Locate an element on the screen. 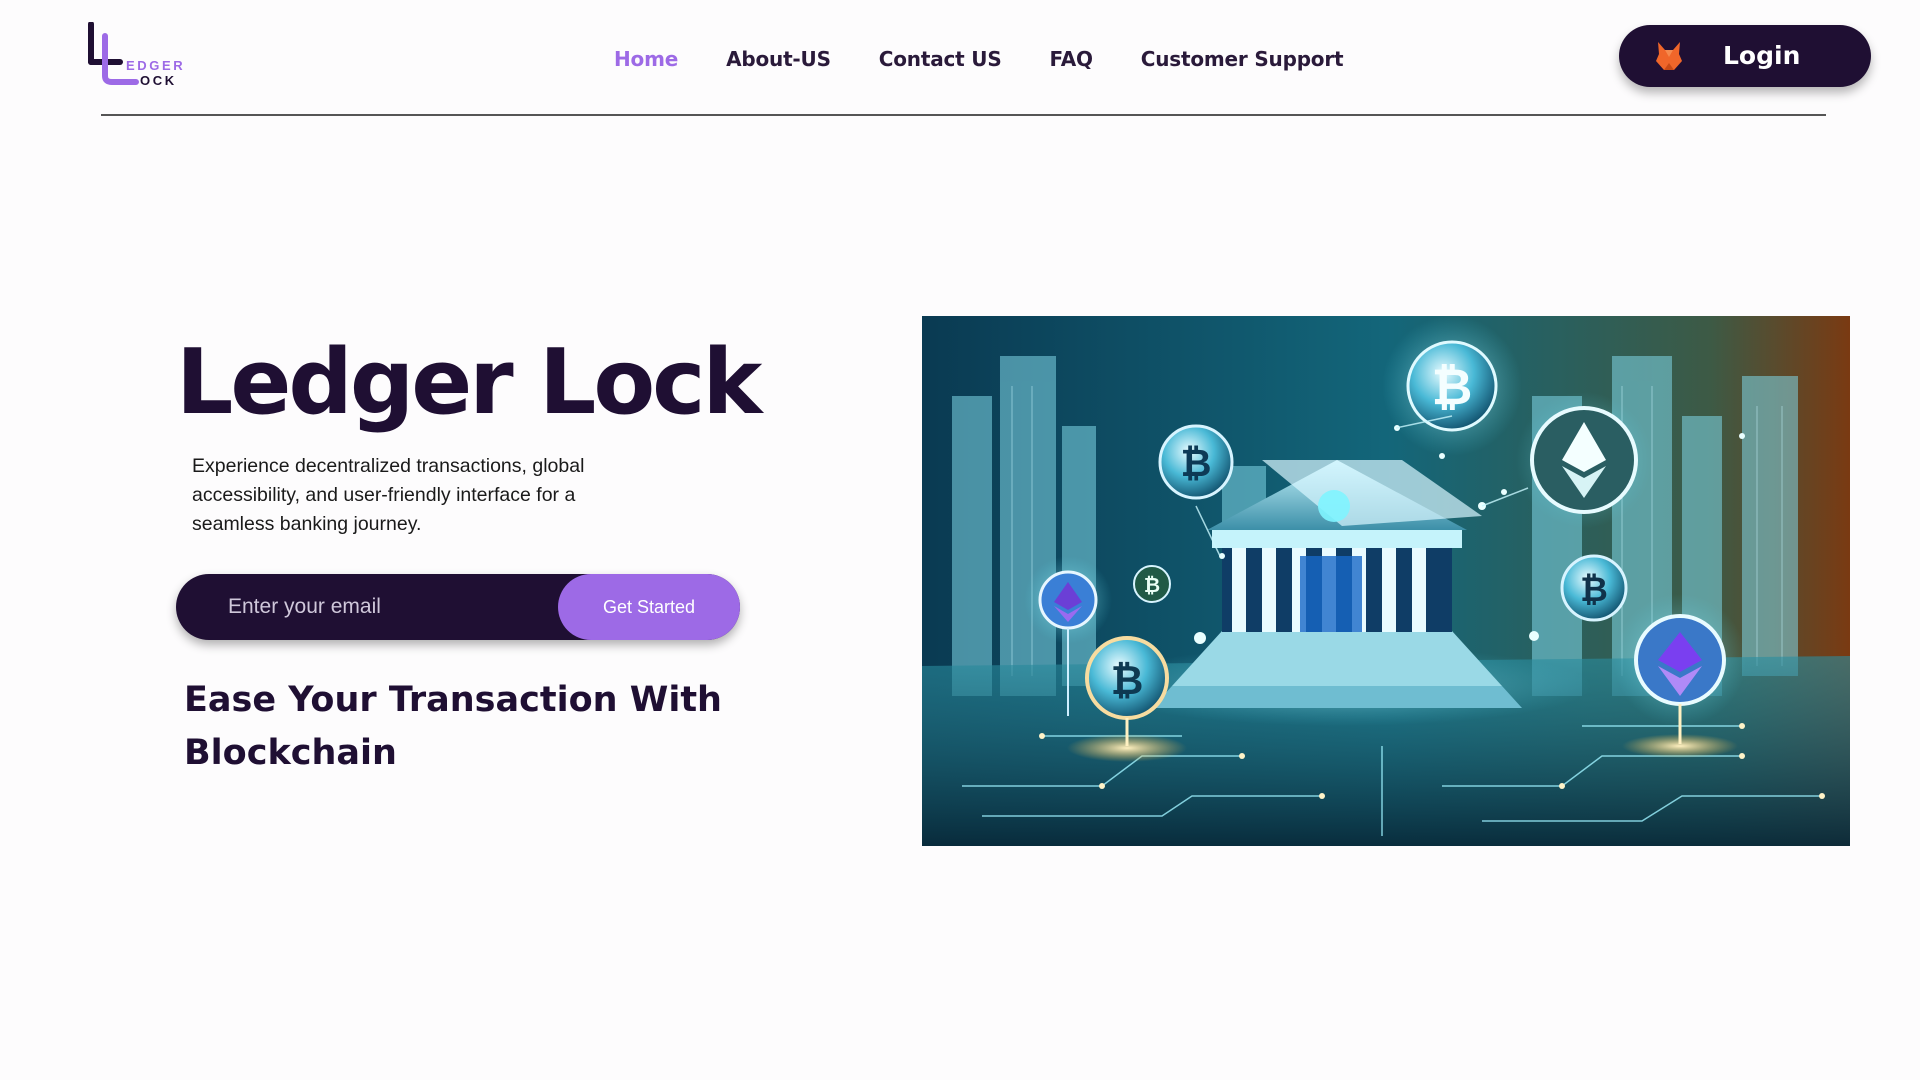 This screenshot has height=1080, width=1920. get-started-button: Get Started is located at coordinates (649, 607).